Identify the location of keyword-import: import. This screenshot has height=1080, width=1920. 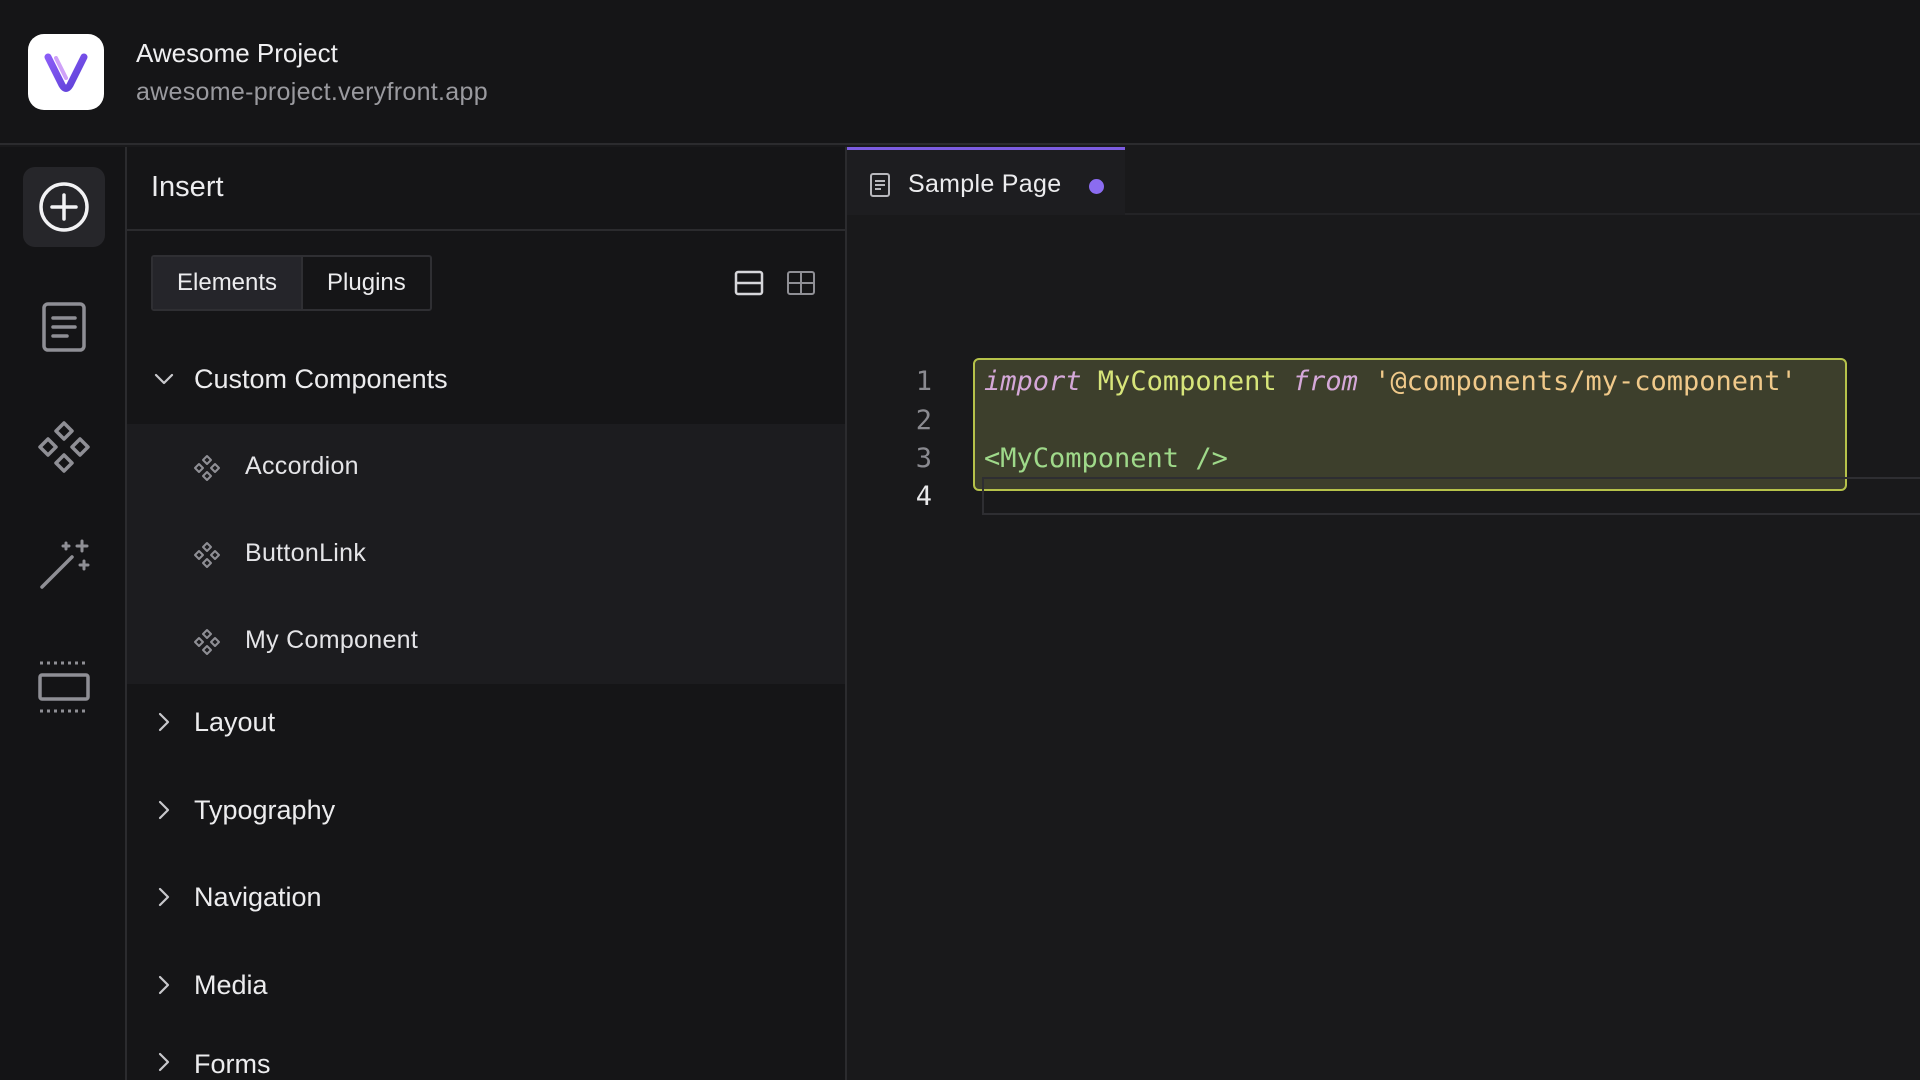
(1033, 381).